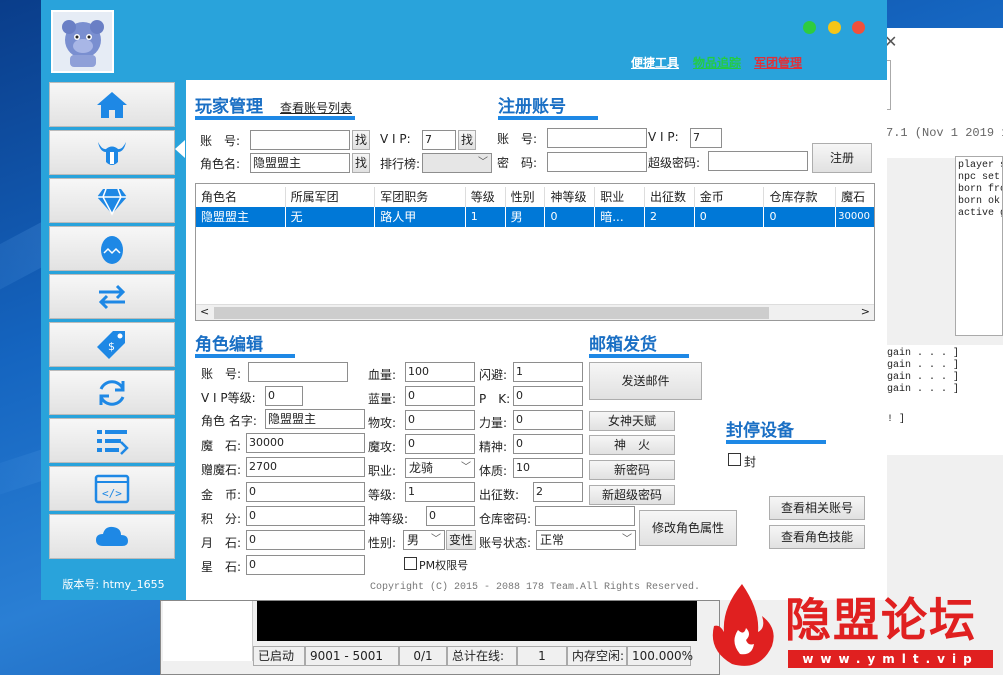  I want to click on rank-select: ﹀, so click(457, 163).